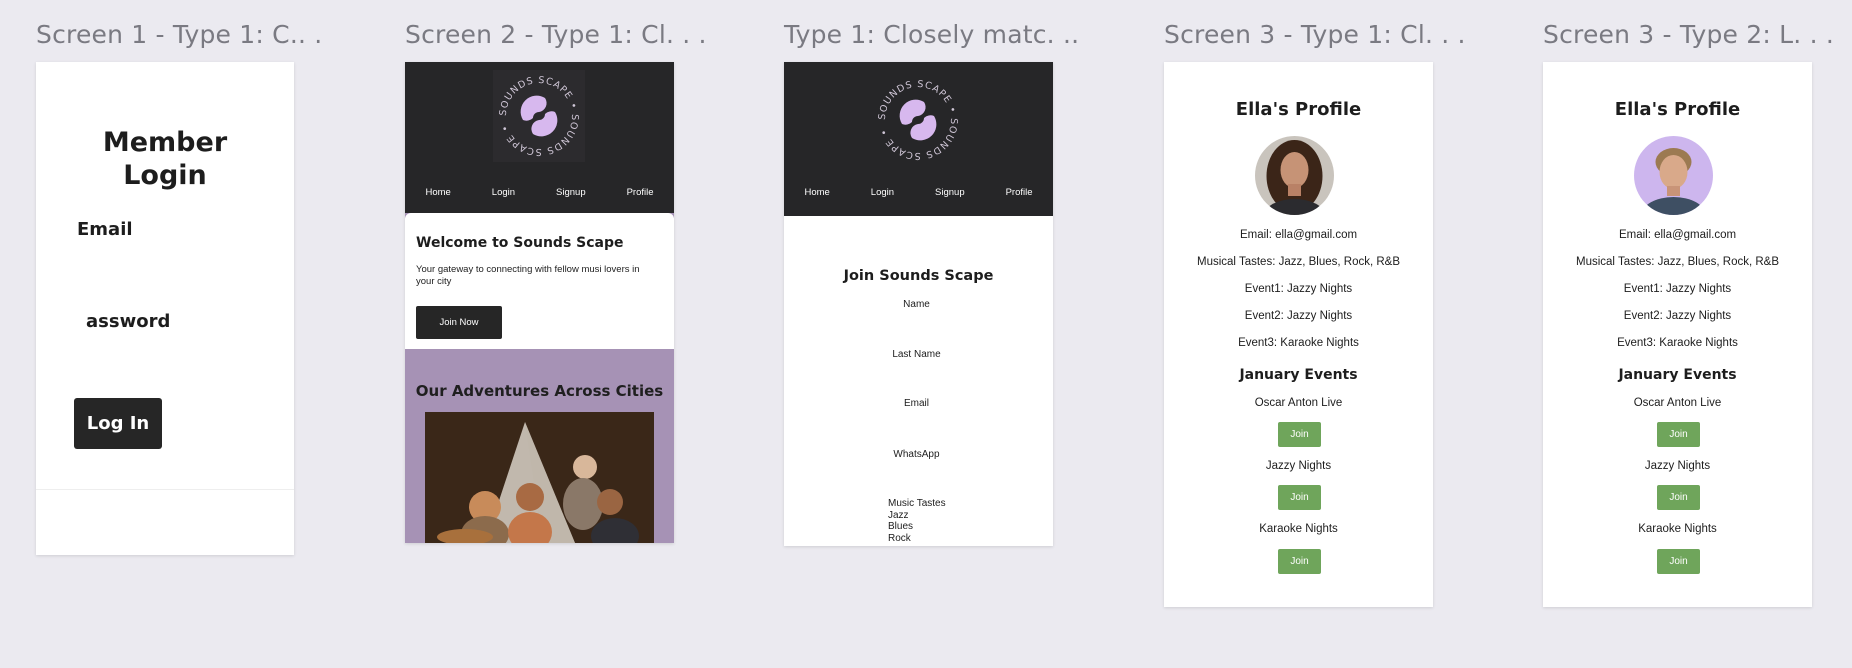 This screenshot has width=1852, height=668. What do you see at coordinates (917, 527) in the screenshot?
I see `taste-option-blues: Blues` at bounding box center [917, 527].